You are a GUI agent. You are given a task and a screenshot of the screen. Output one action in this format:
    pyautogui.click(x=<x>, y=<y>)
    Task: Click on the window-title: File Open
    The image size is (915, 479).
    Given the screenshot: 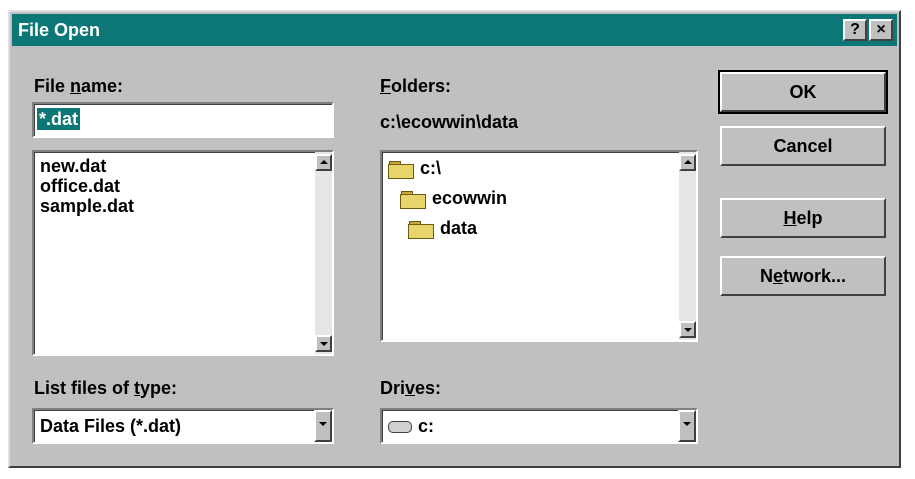 What is the action you would take?
    pyautogui.click(x=59, y=30)
    